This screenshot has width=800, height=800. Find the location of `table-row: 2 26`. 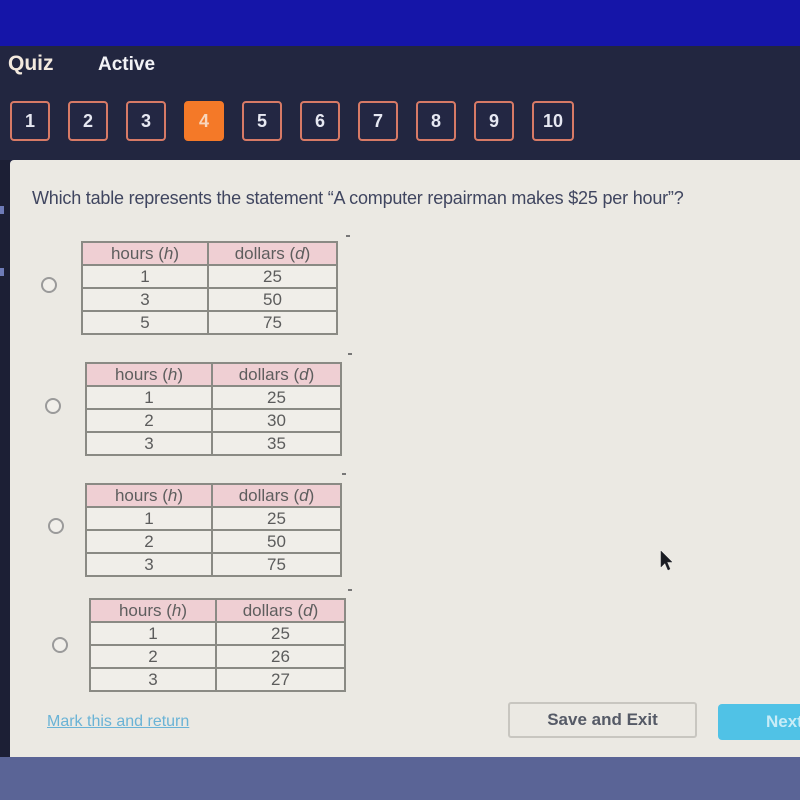

table-row: 2 26 is located at coordinates (217, 656).